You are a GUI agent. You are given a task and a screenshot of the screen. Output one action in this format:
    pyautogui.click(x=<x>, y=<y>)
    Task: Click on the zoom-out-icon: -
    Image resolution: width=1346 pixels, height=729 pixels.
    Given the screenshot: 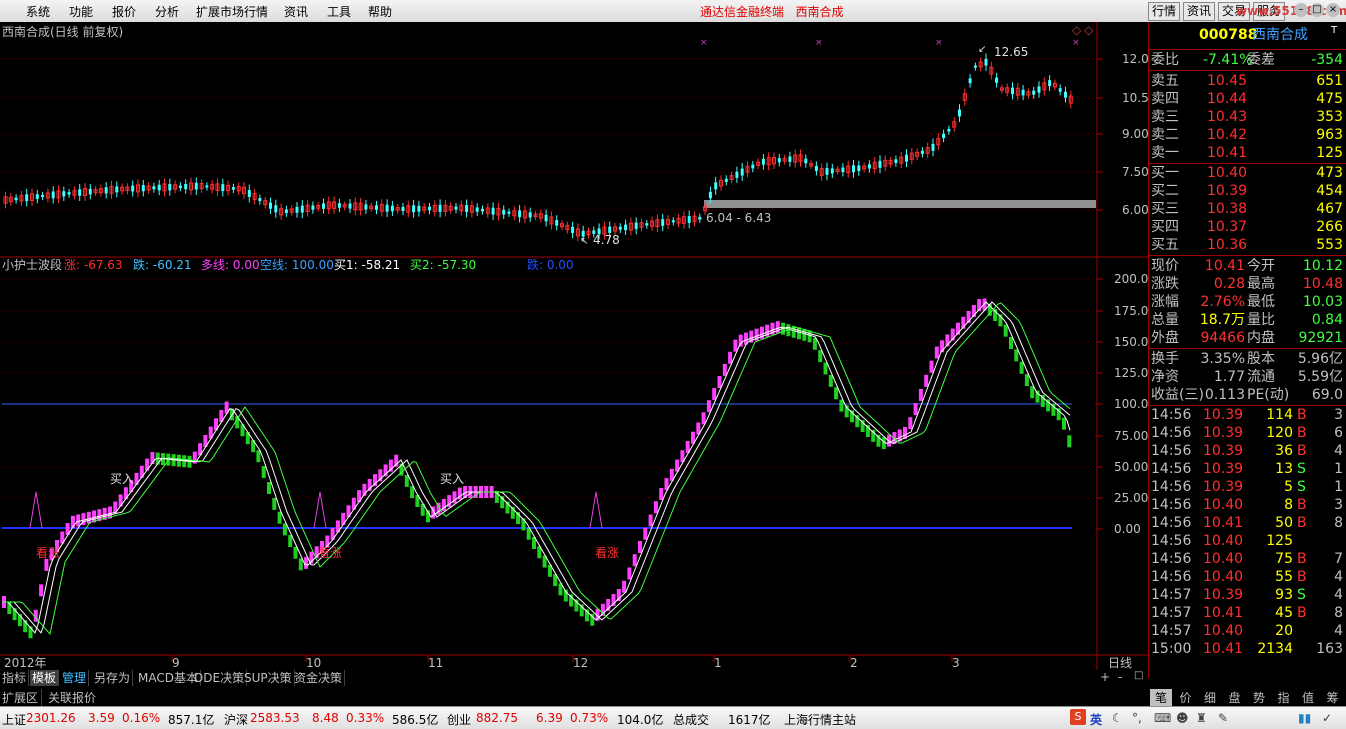 What is the action you would take?
    pyautogui.click(x=1120, y=677)
    